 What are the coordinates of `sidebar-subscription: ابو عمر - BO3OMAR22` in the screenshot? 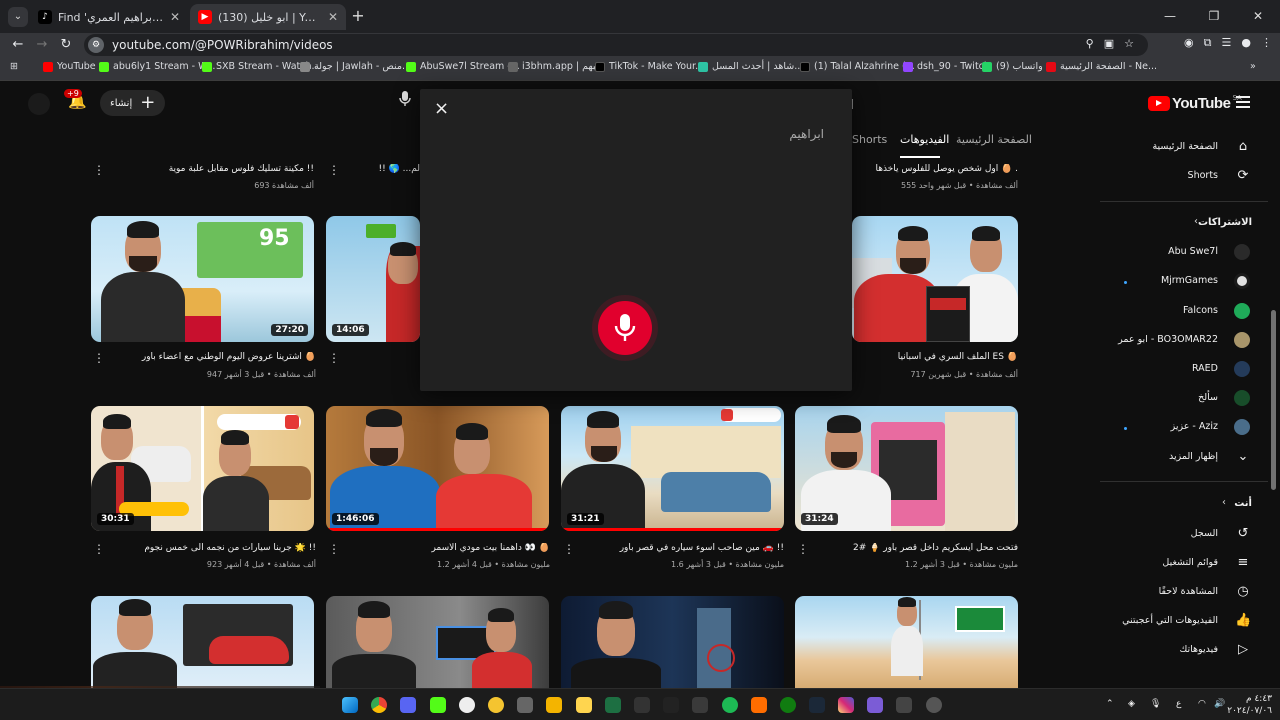 It's located at (1159, 339).